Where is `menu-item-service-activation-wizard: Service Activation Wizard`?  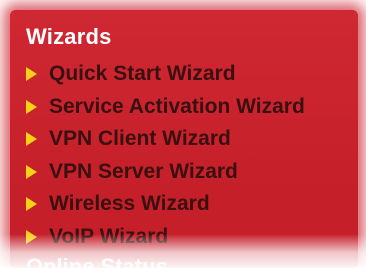 menu-item-service-activation-wizard: Service Activation Wizard is located at coordinates (164, 107).